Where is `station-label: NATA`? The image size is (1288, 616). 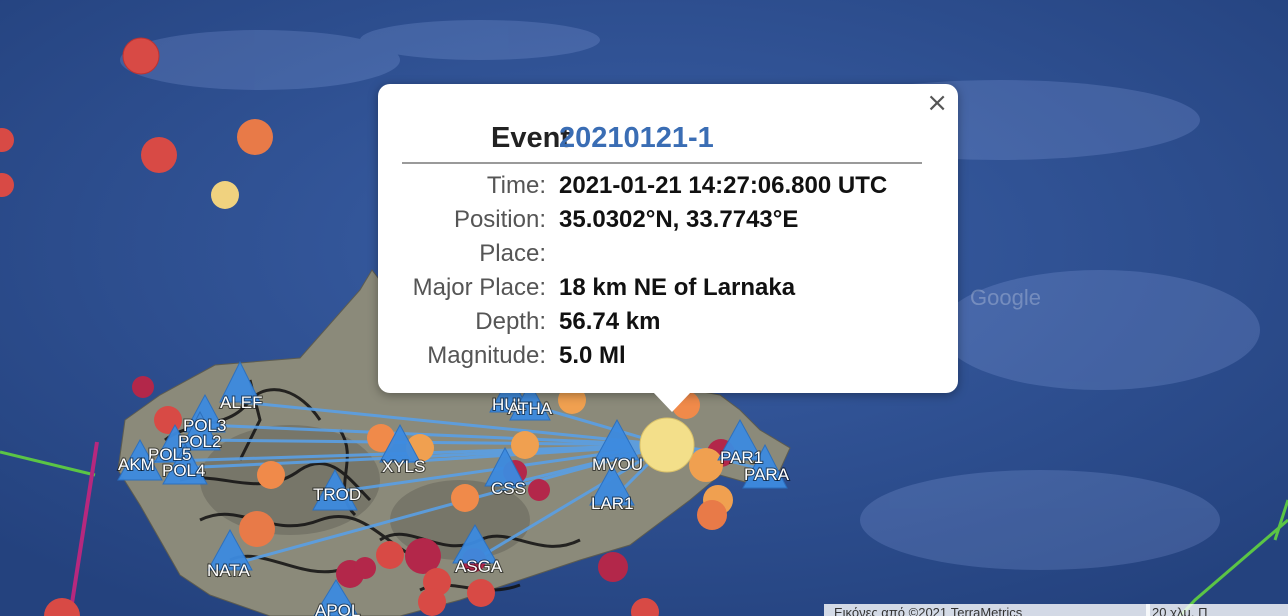 station-label: NATA is located at coordinates (228, 570).